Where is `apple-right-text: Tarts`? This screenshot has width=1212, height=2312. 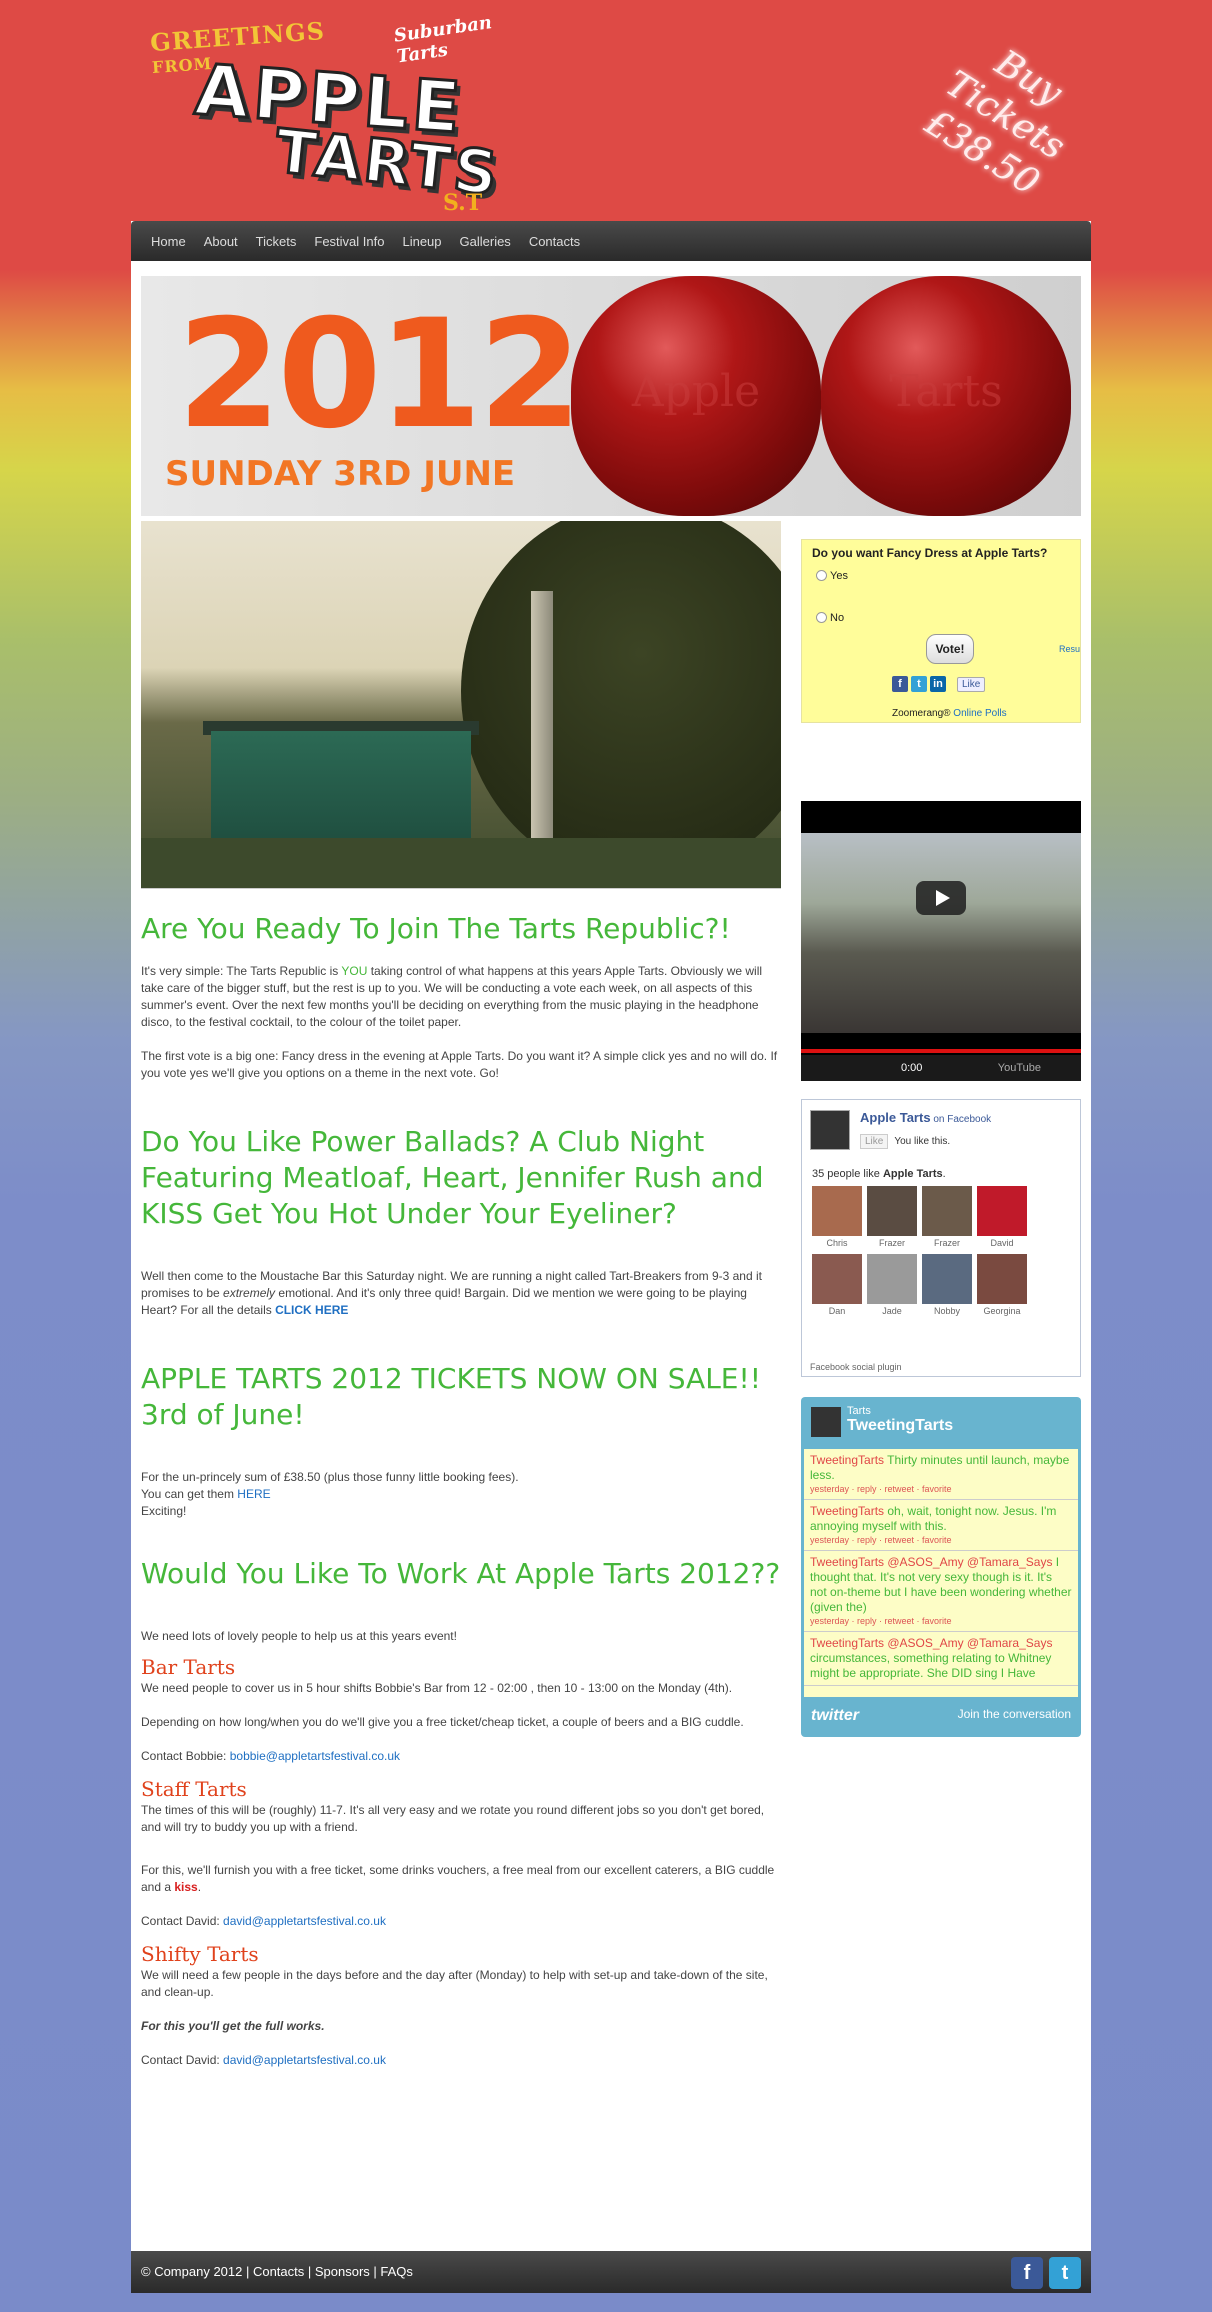
apple-right-text: Tarts is located at coordinates (946, 391).